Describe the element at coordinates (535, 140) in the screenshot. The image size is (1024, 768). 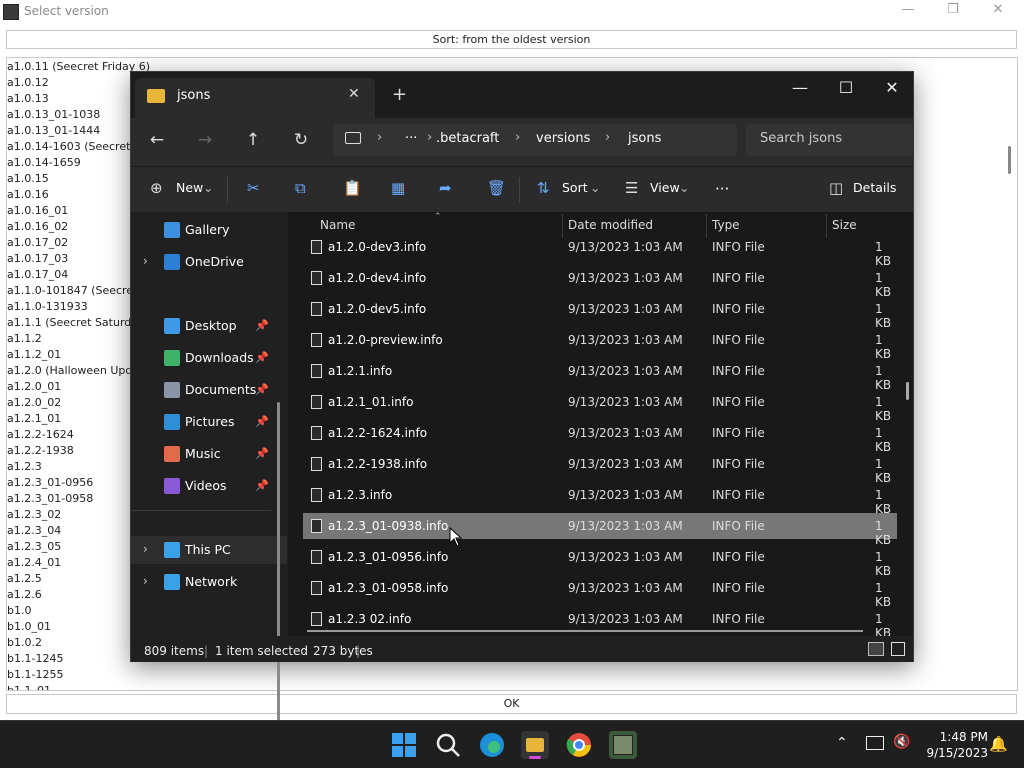
I see `breadcrumb: › ··· › .betacraft › versions › jsons` at that location.